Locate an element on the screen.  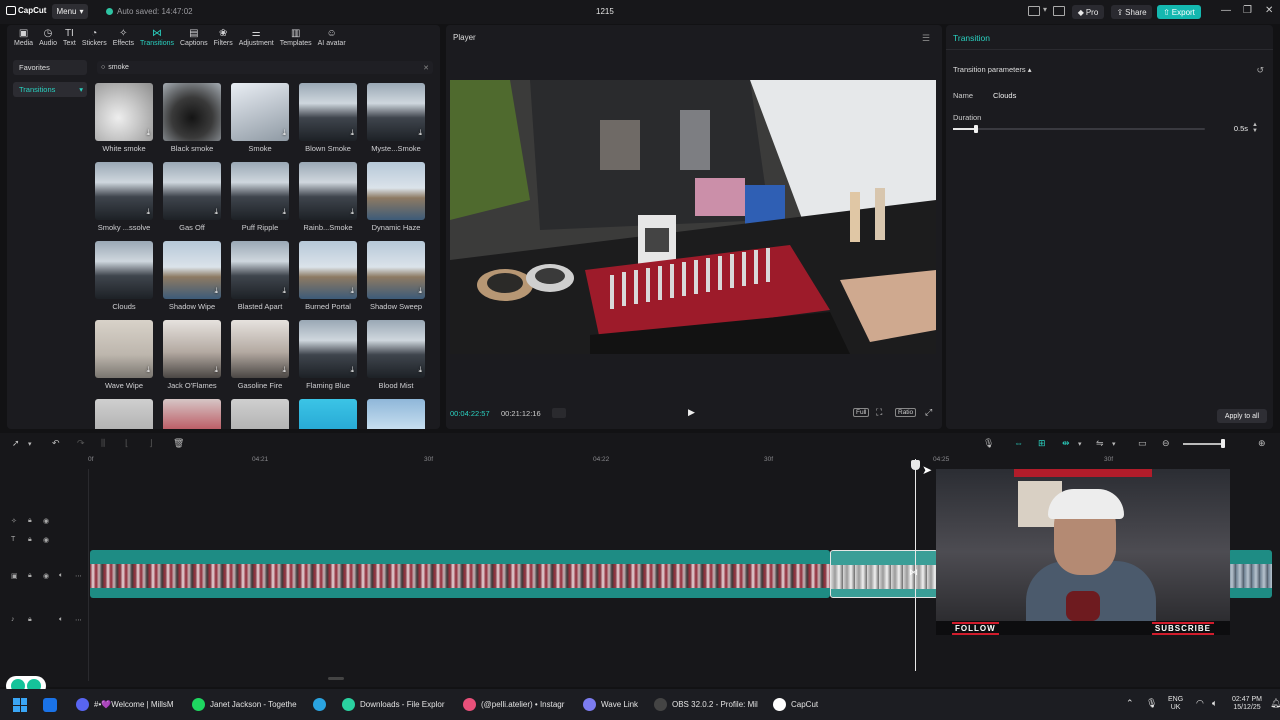
transition-marker-icon: ⋈ is located at coordinates (913, 572).